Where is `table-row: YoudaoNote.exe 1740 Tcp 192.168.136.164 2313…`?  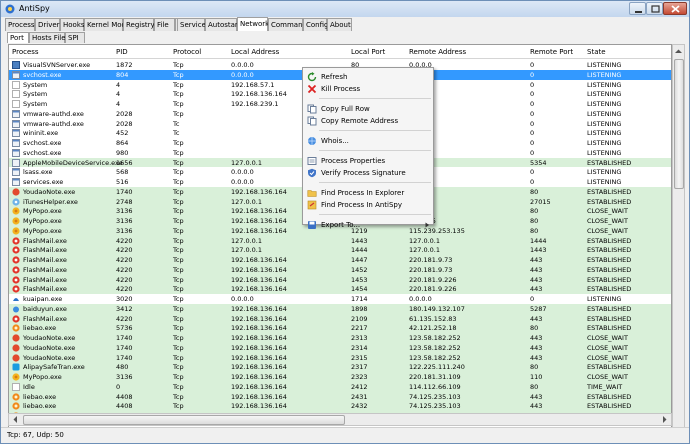
table-row: YoudaoNote.exe 1740 Tcp 192.168.136.164 2313… is located at coordinates (340, 338).